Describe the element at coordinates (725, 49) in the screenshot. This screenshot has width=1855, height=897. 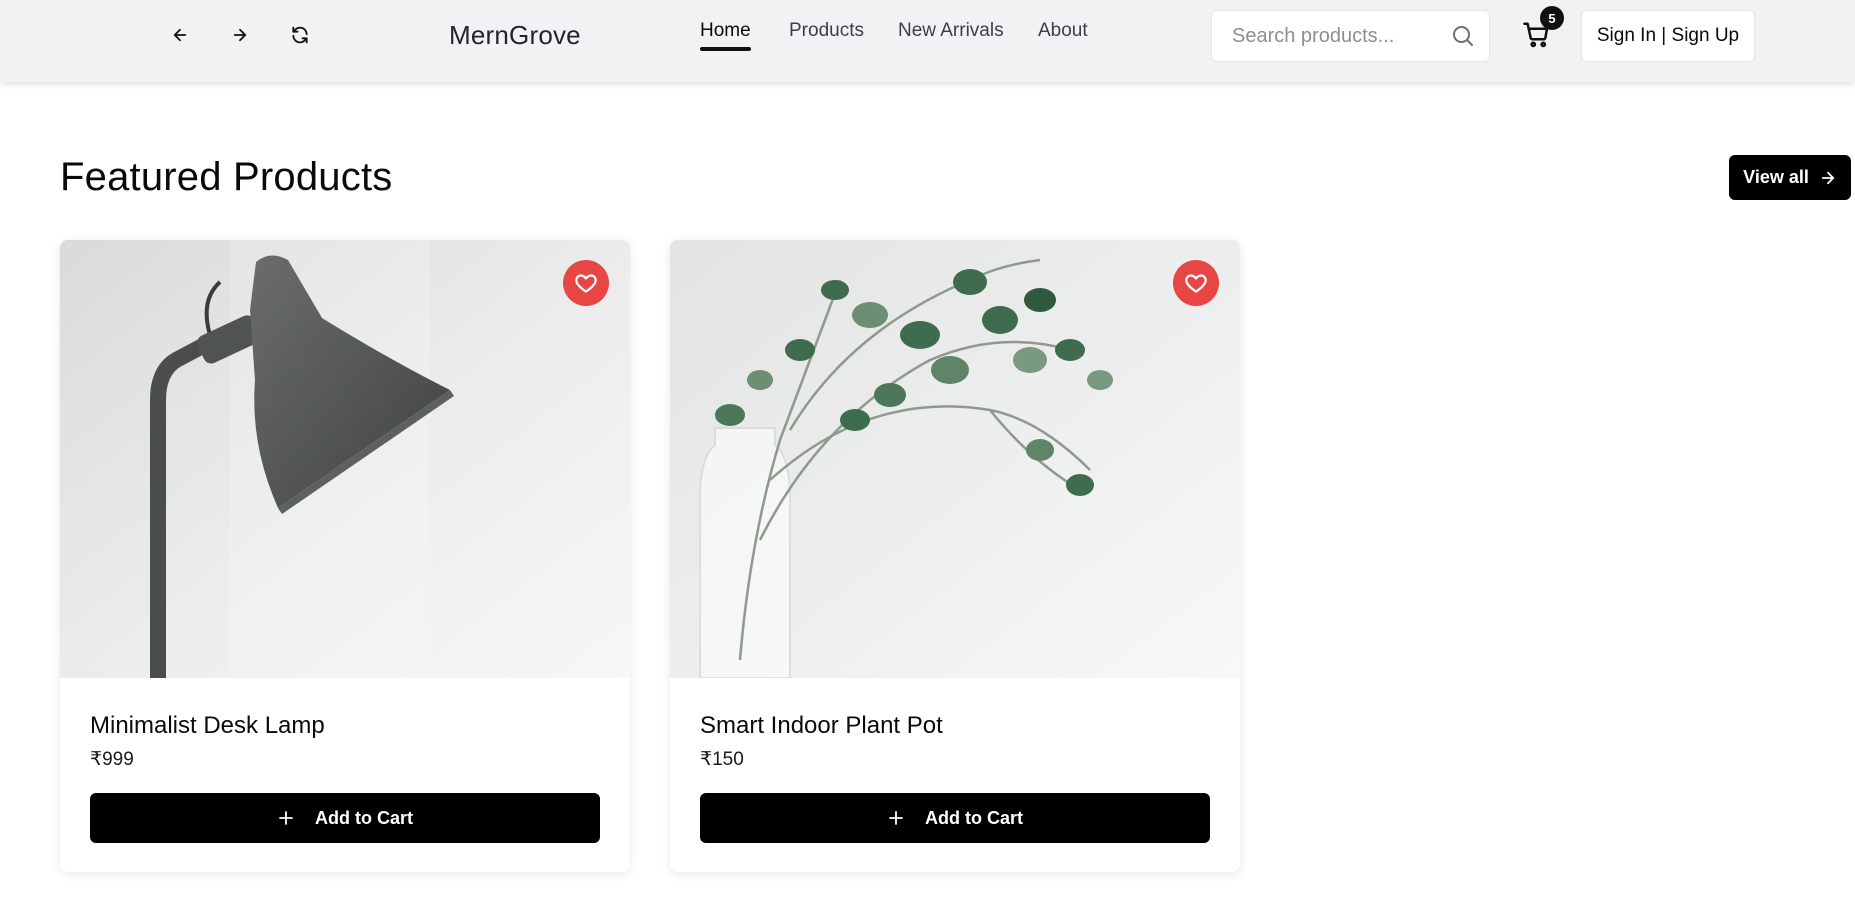
I see `active-tab-indicator` at that location.